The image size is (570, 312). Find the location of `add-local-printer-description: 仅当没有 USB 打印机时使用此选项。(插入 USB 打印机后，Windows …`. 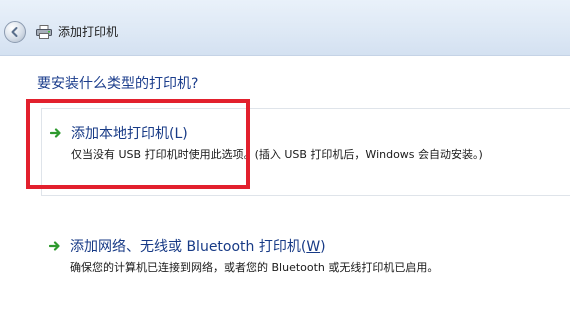

add-local-printer-description: 仅当没有 USB 打印机时使用此选项。(插入 USB 打印机后，Windows … is located at coordinates (277, 154).